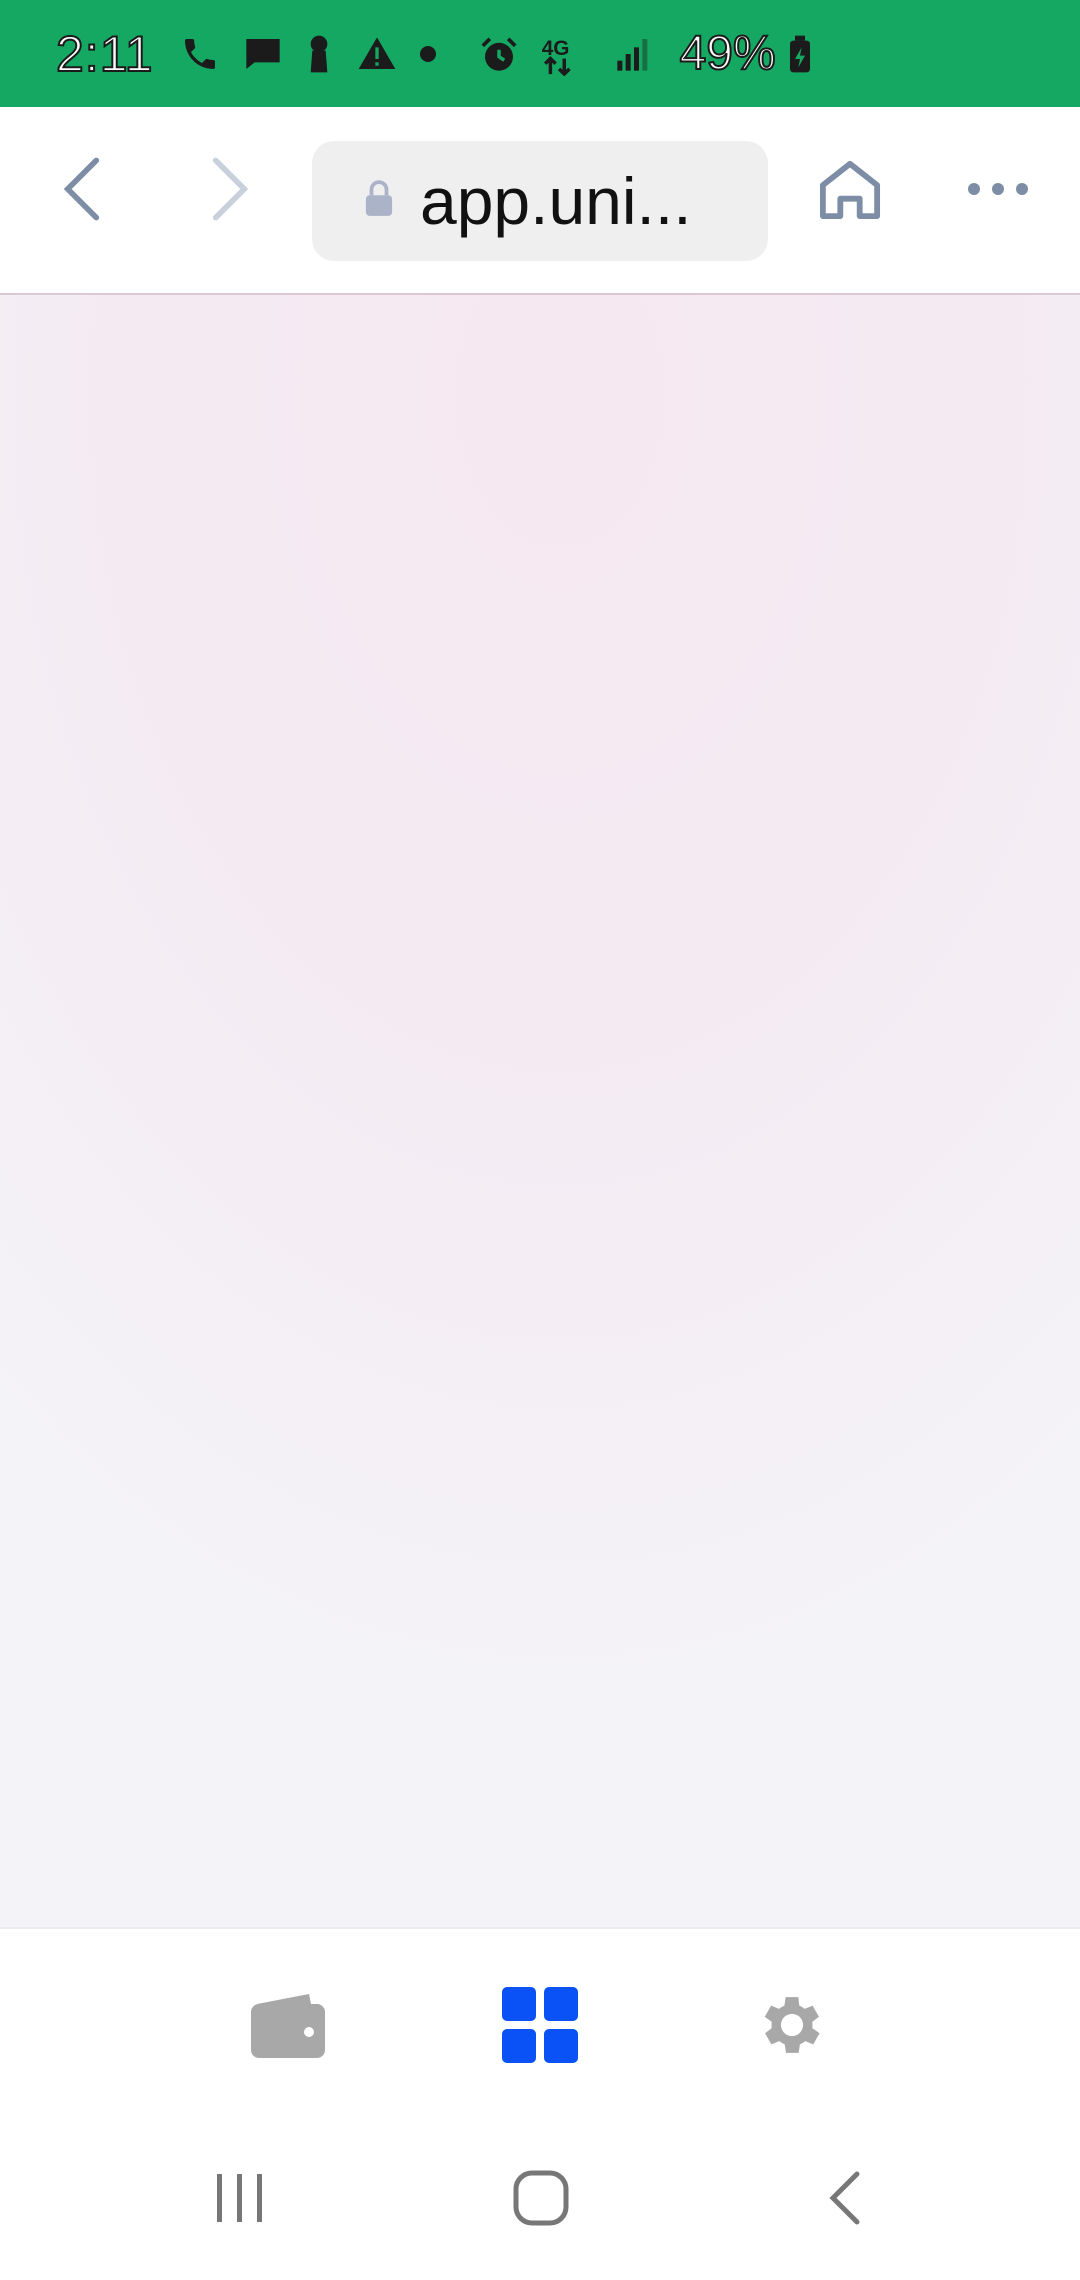  I want to click on recents-button, so click(240, 2200).